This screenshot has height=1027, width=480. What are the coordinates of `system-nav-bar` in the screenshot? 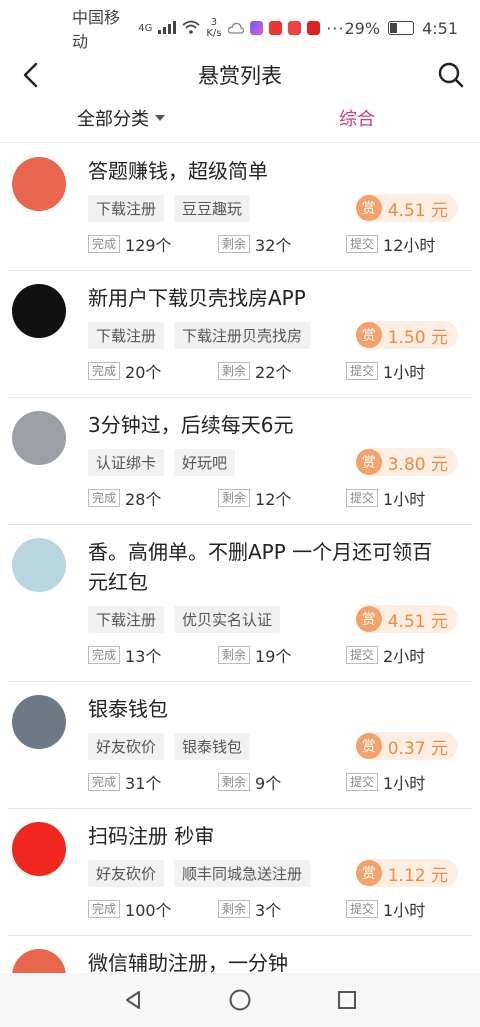 It's located at (240, 1000).